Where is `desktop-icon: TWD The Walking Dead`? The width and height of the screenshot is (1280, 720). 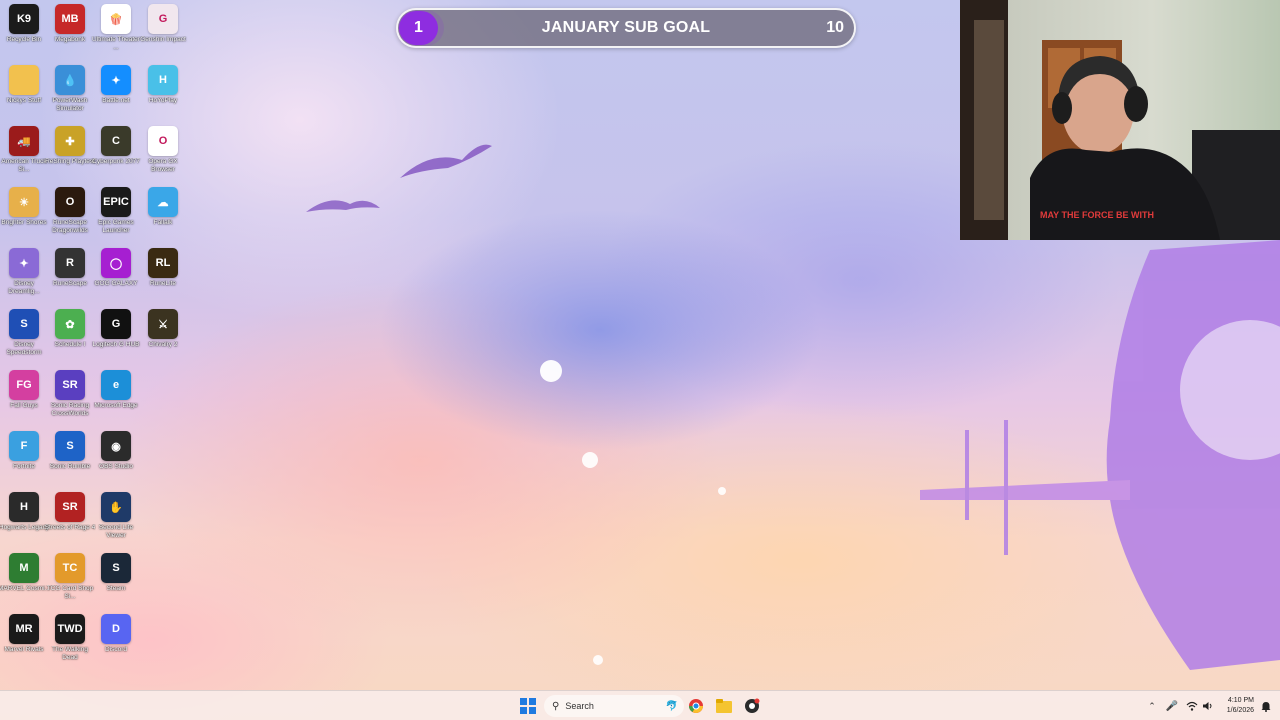
desktop-icon: TWD The Walking Dead is located at coordinates (70, 644).